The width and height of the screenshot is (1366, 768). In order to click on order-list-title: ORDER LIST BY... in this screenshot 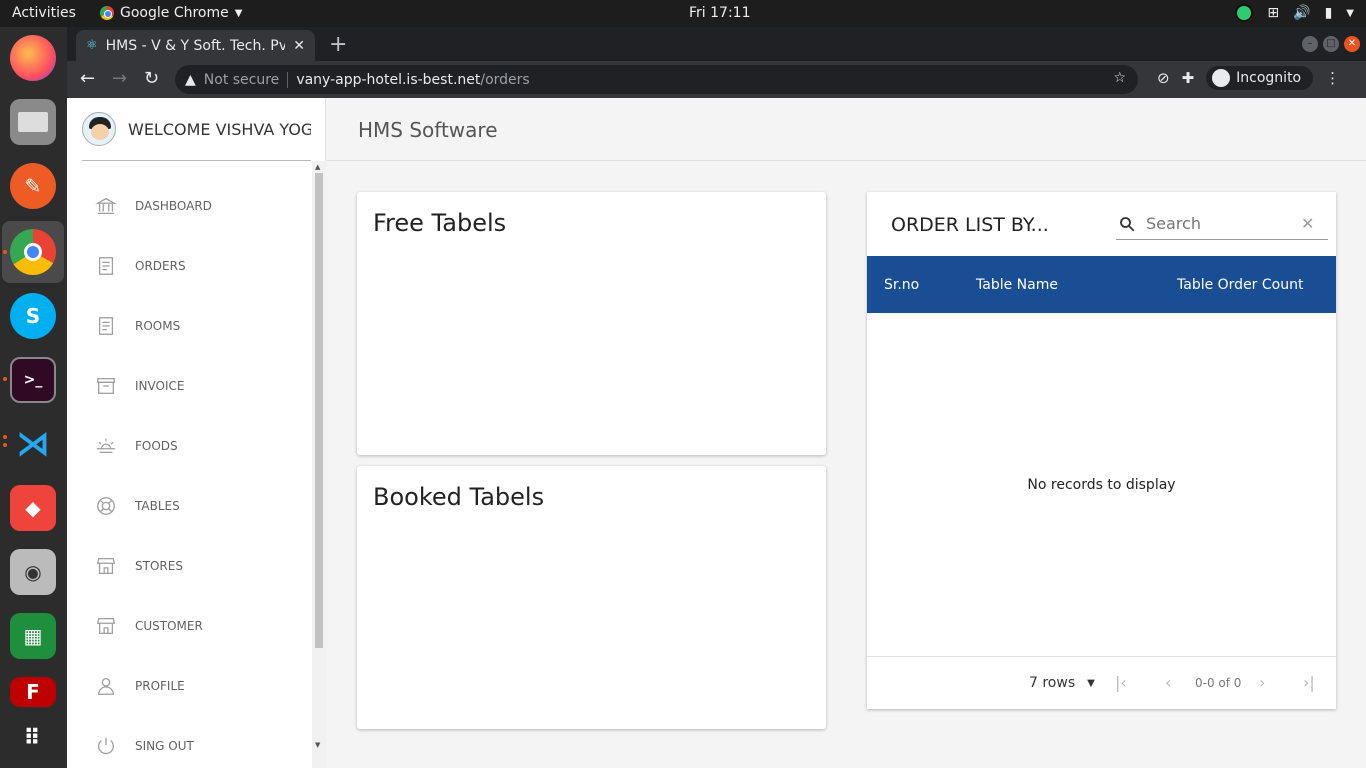, I will do `click(970, 225)`.